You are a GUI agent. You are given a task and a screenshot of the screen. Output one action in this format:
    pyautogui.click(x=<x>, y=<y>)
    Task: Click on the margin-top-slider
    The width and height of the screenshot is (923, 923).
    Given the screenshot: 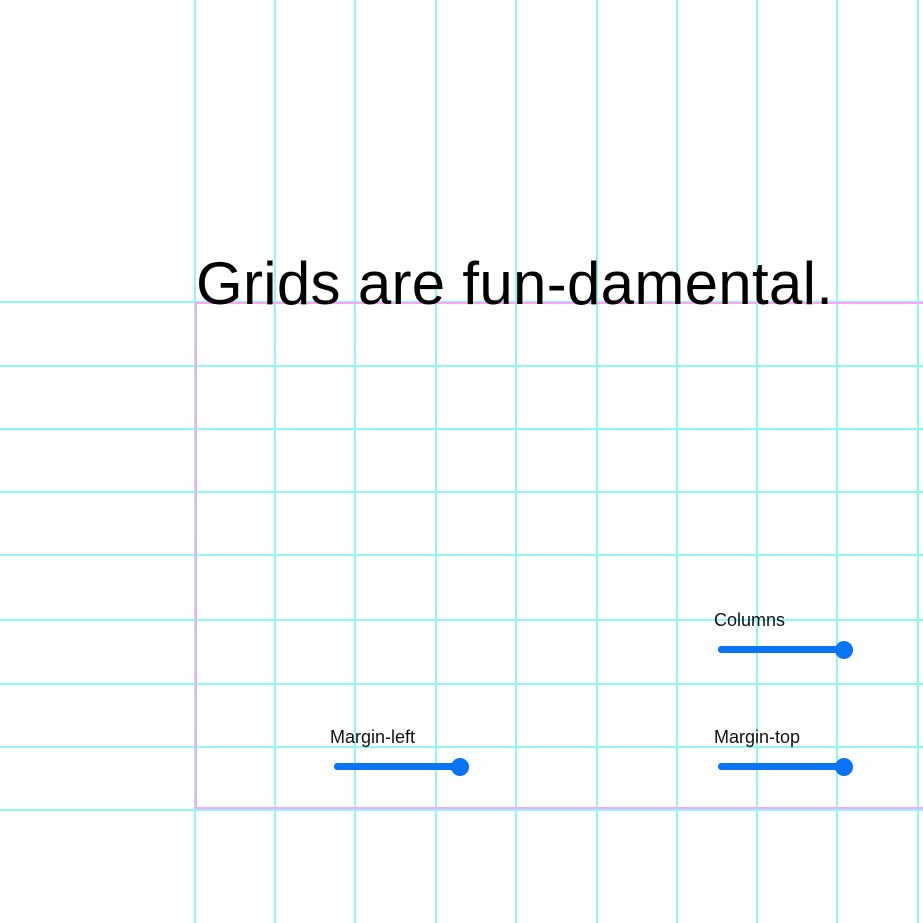 What is the action you would take?
    pyautogui.click(x=785, y=766)
    